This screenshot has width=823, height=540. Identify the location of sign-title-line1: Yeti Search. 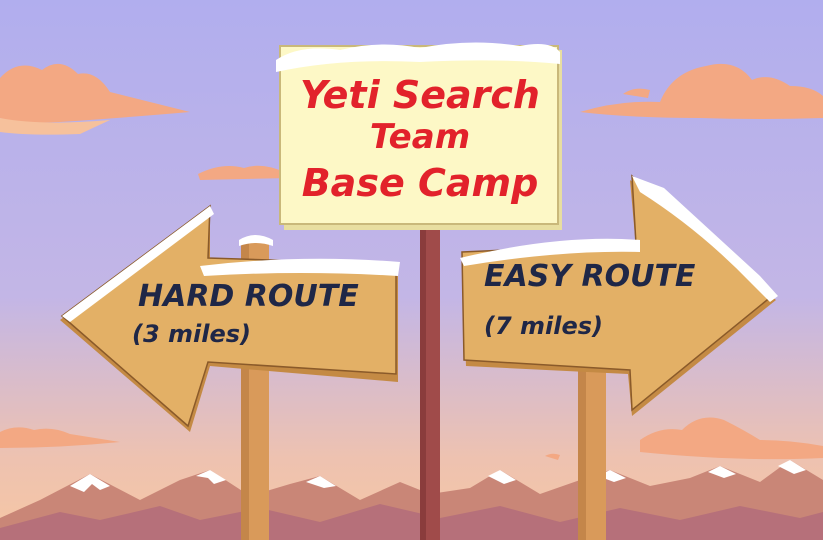
(420, 95).